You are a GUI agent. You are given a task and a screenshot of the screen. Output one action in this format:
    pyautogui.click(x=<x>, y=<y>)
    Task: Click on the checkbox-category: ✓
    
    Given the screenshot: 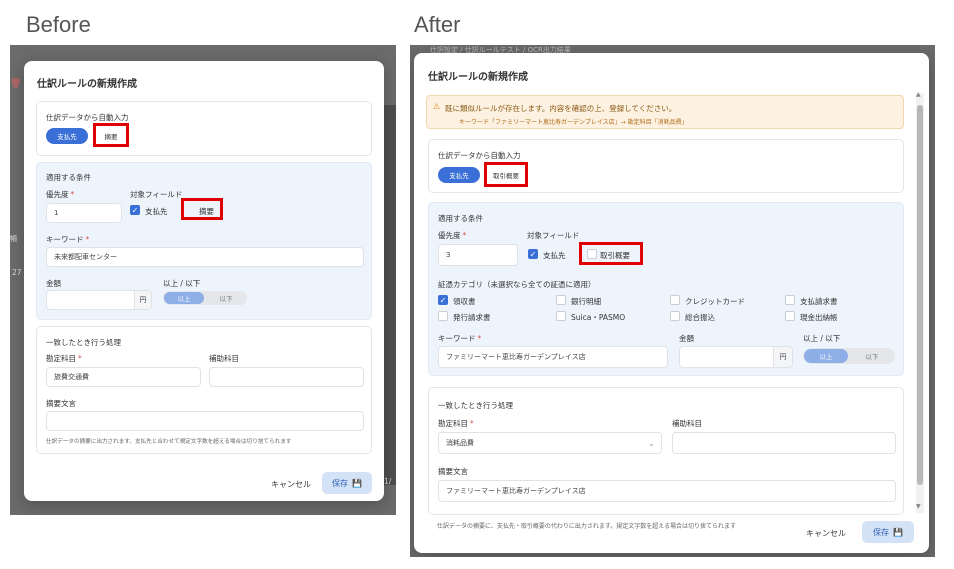 What is the action you would take?
    pyautogui.click(x=443, y=300)
    